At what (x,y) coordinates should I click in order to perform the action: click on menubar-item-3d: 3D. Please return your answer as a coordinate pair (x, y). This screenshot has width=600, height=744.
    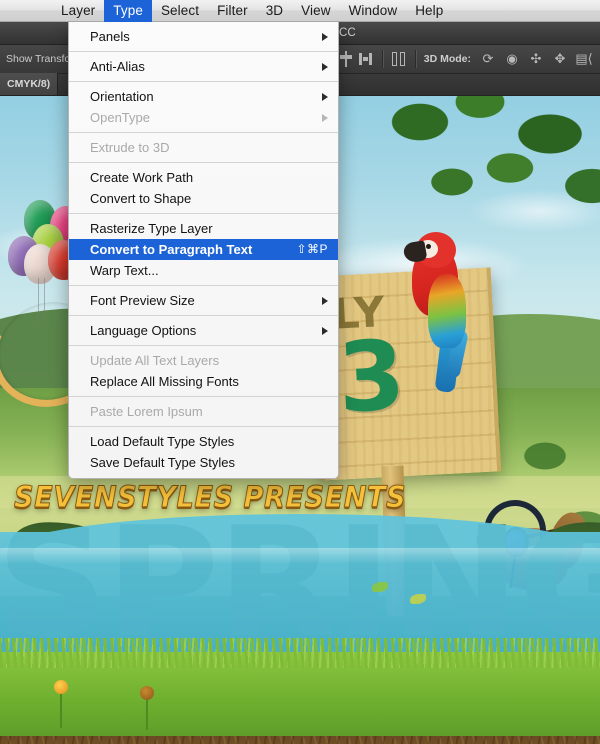
    Looking at the image, I should click on (274, 11).